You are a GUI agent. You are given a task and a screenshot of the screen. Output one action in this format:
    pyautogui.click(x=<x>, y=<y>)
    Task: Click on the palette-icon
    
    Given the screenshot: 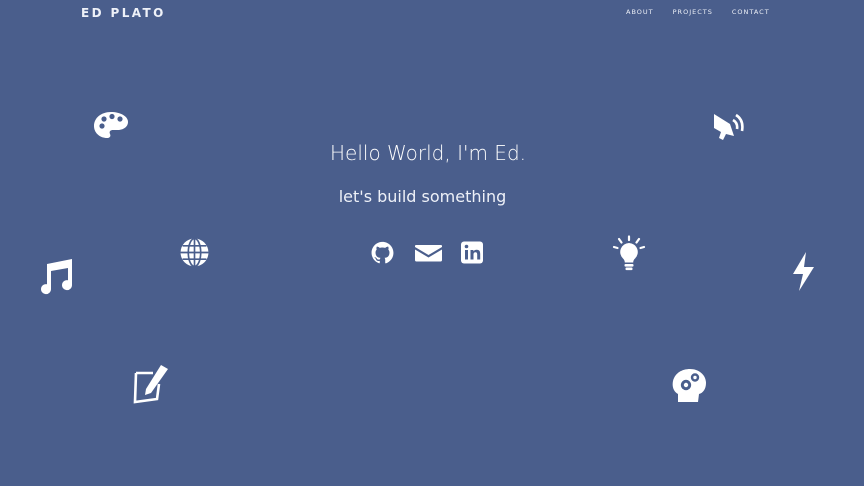 What is the action you would take?
    pyautogui.click(x=111, y=125)
    